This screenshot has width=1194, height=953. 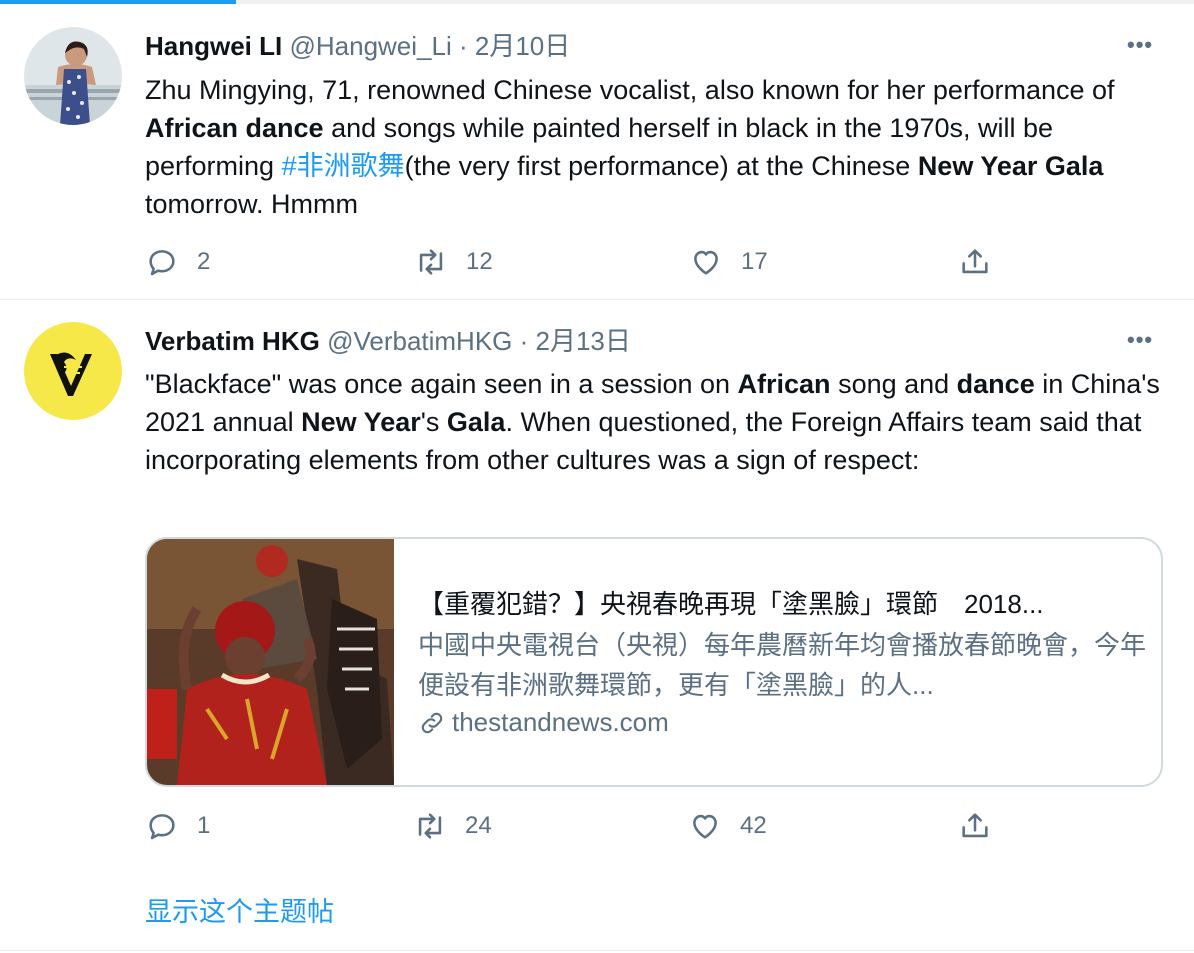 I want to click on retweet-count: 12, so click(x=479, y=261).